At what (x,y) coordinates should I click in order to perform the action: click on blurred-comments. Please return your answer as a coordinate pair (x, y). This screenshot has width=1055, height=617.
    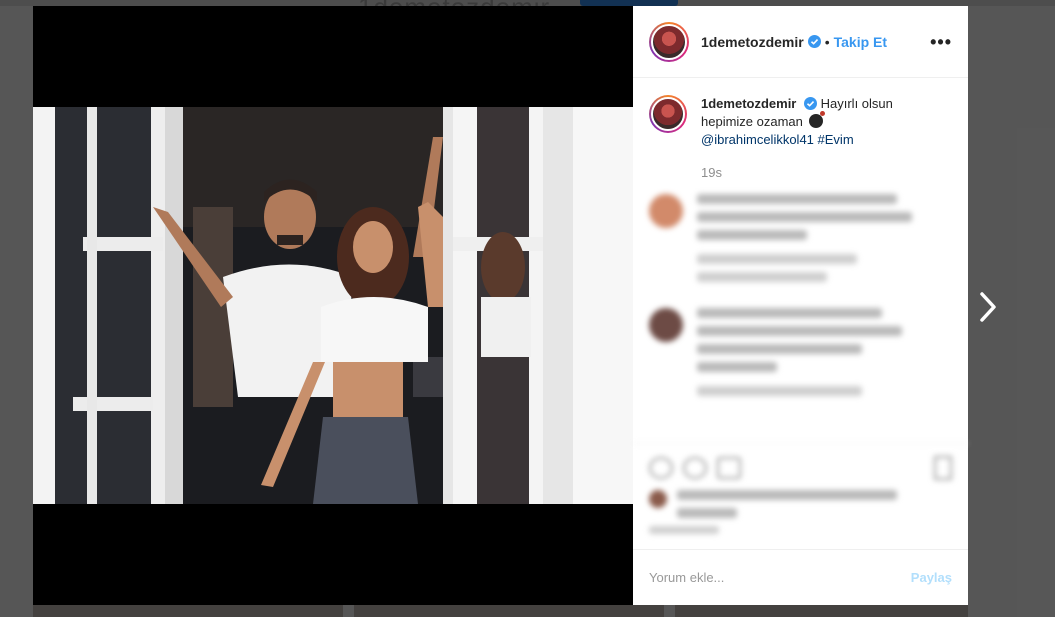
    Looking at the image, I should click on (800, 299).